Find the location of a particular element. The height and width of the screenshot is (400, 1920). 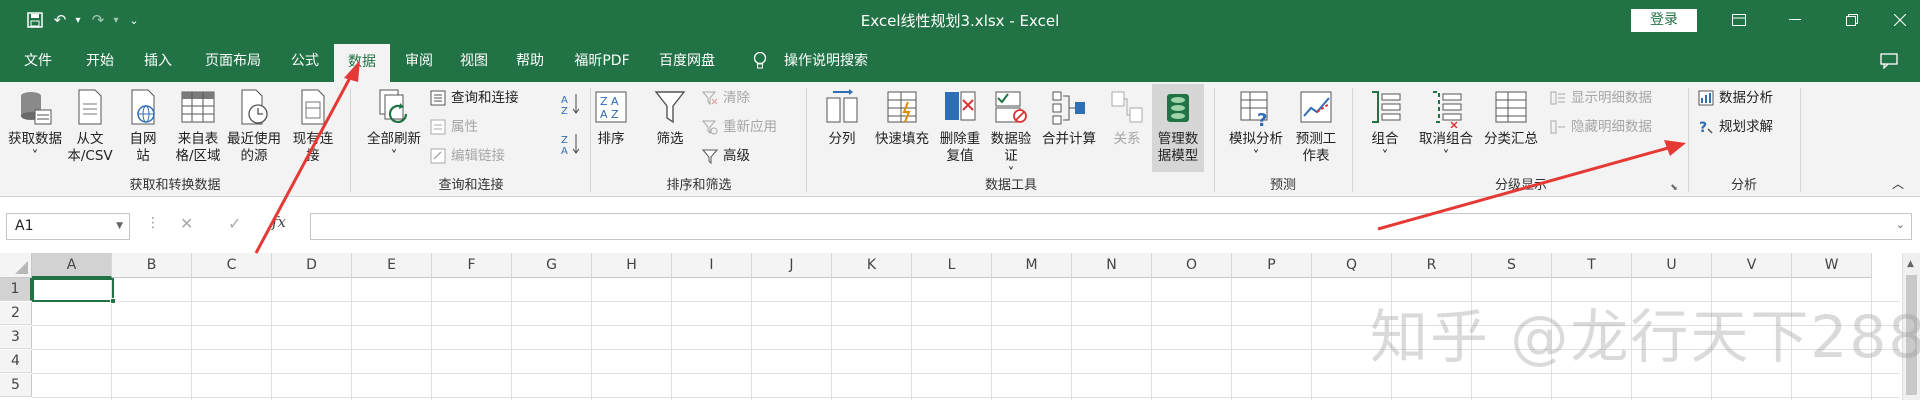

column-header: K is located at coordinates (872, 265).